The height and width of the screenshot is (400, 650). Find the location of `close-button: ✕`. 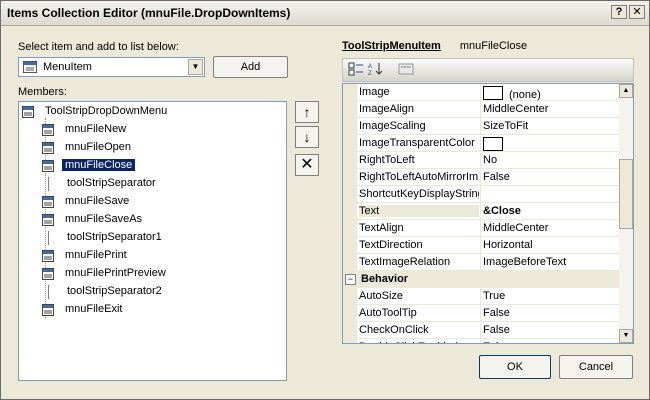

close-button: ✕ is located at coordinates (637, 12).